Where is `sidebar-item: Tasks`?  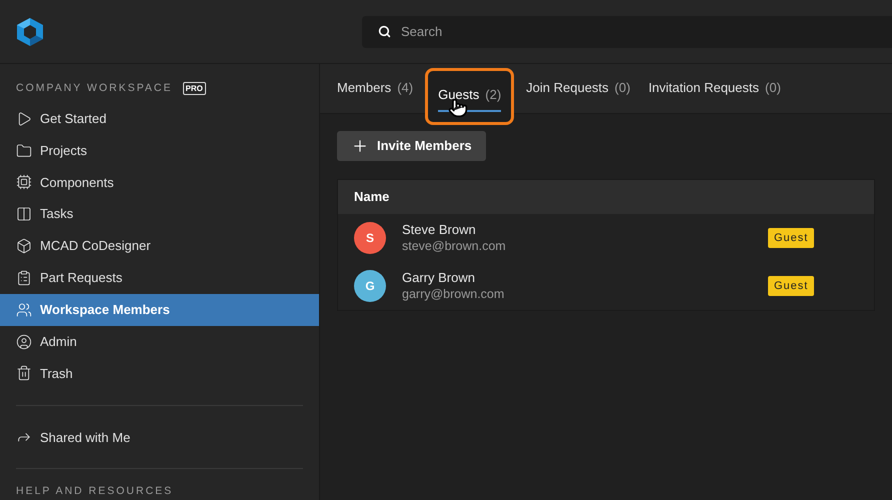 sidebar-item: Tasks is located at coordinates (159, 214).